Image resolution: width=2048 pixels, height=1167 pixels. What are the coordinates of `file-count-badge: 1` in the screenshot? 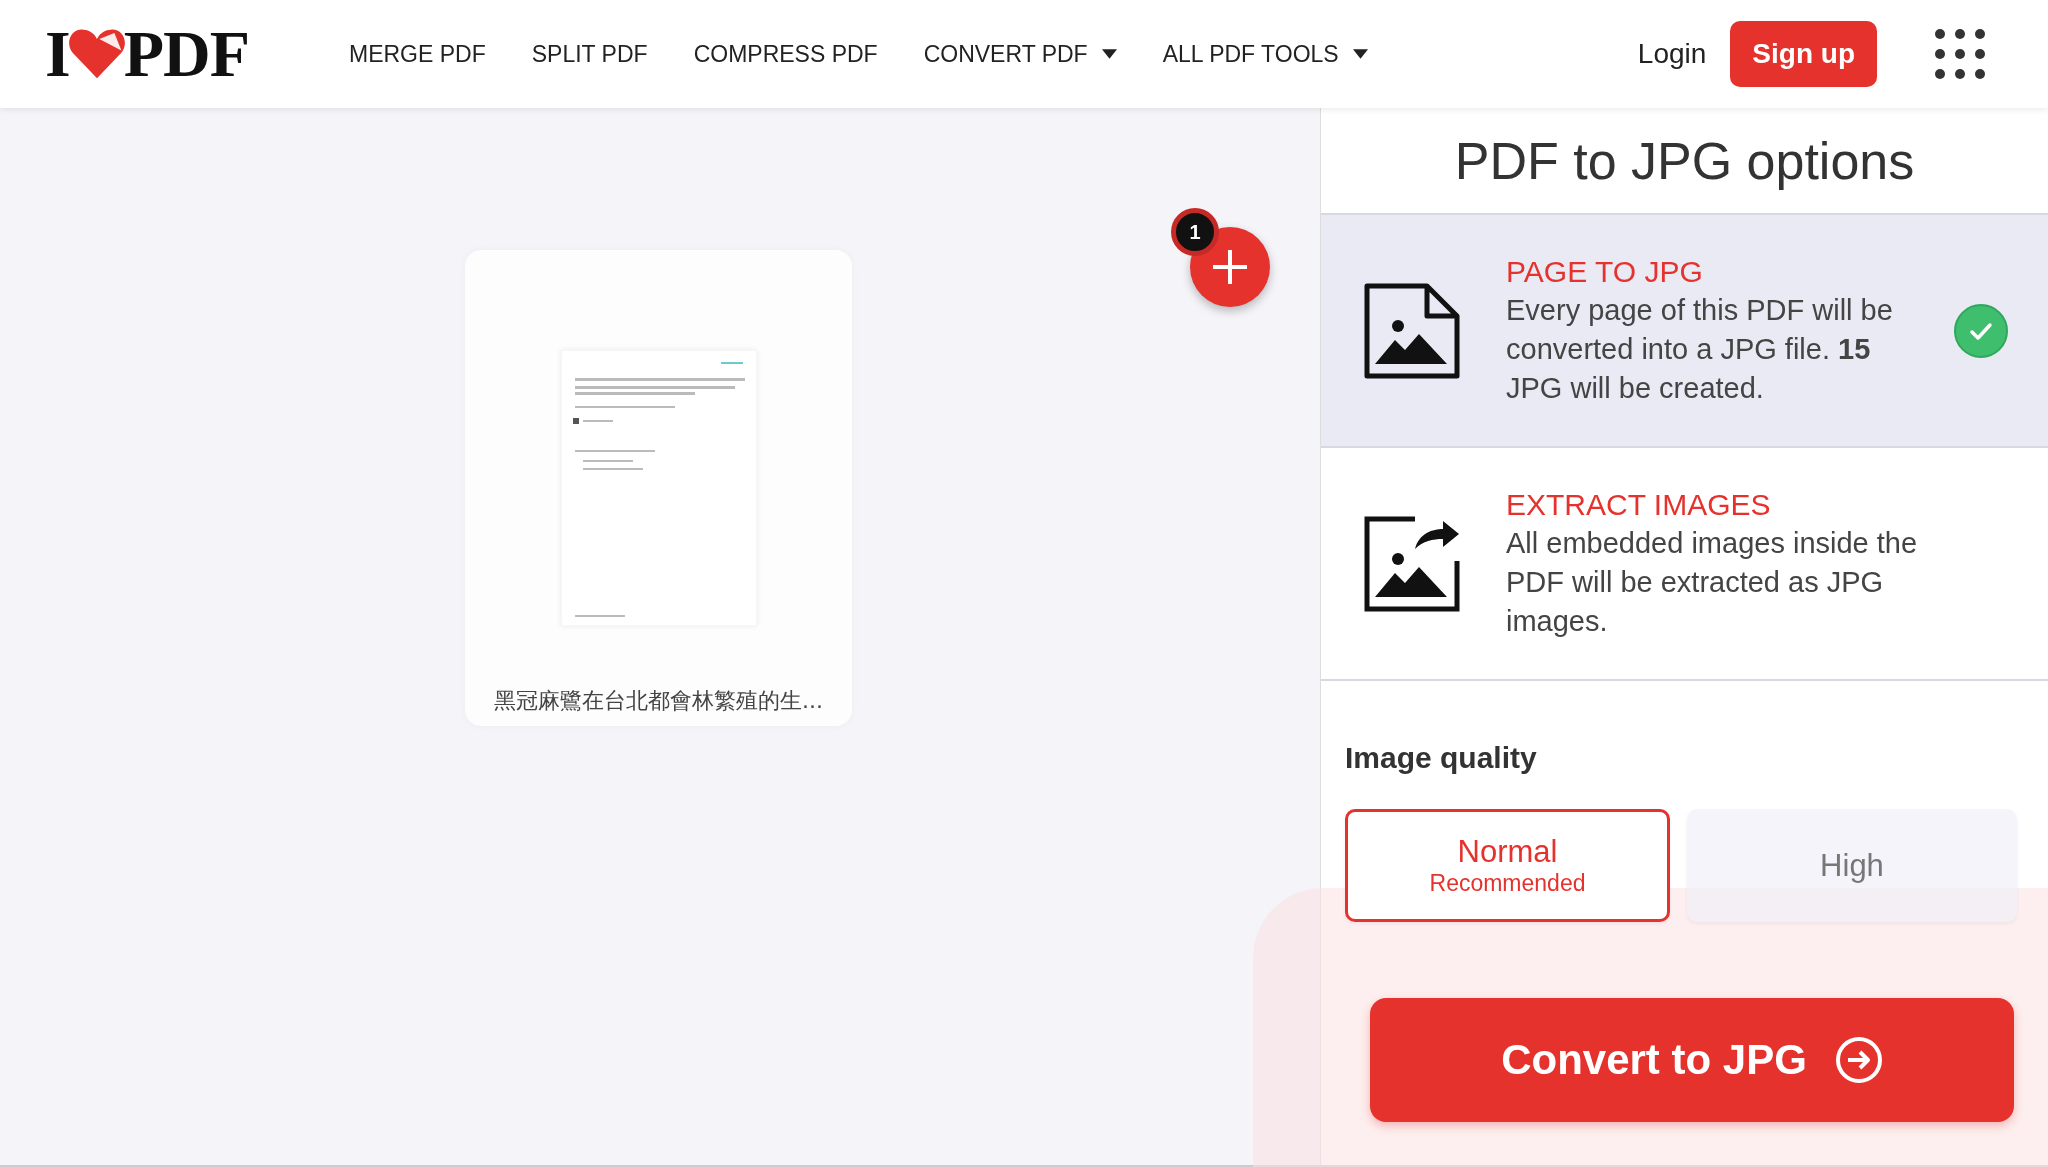 It's located at (1195, 232).